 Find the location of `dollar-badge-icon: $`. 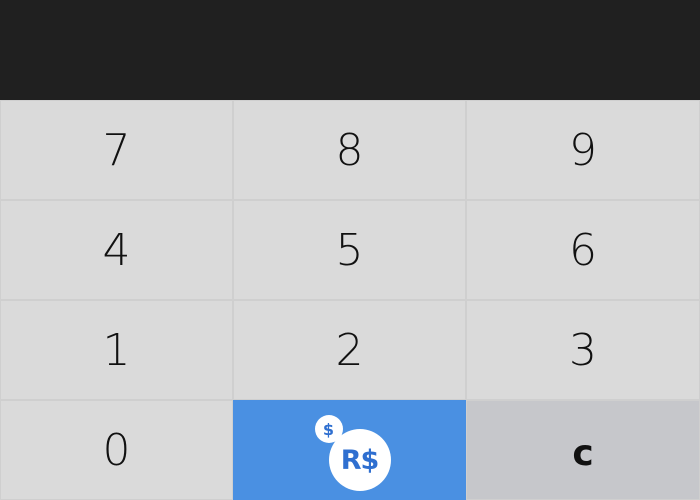

dollar-badge-icon: $ is located at coordinates (328, 429).